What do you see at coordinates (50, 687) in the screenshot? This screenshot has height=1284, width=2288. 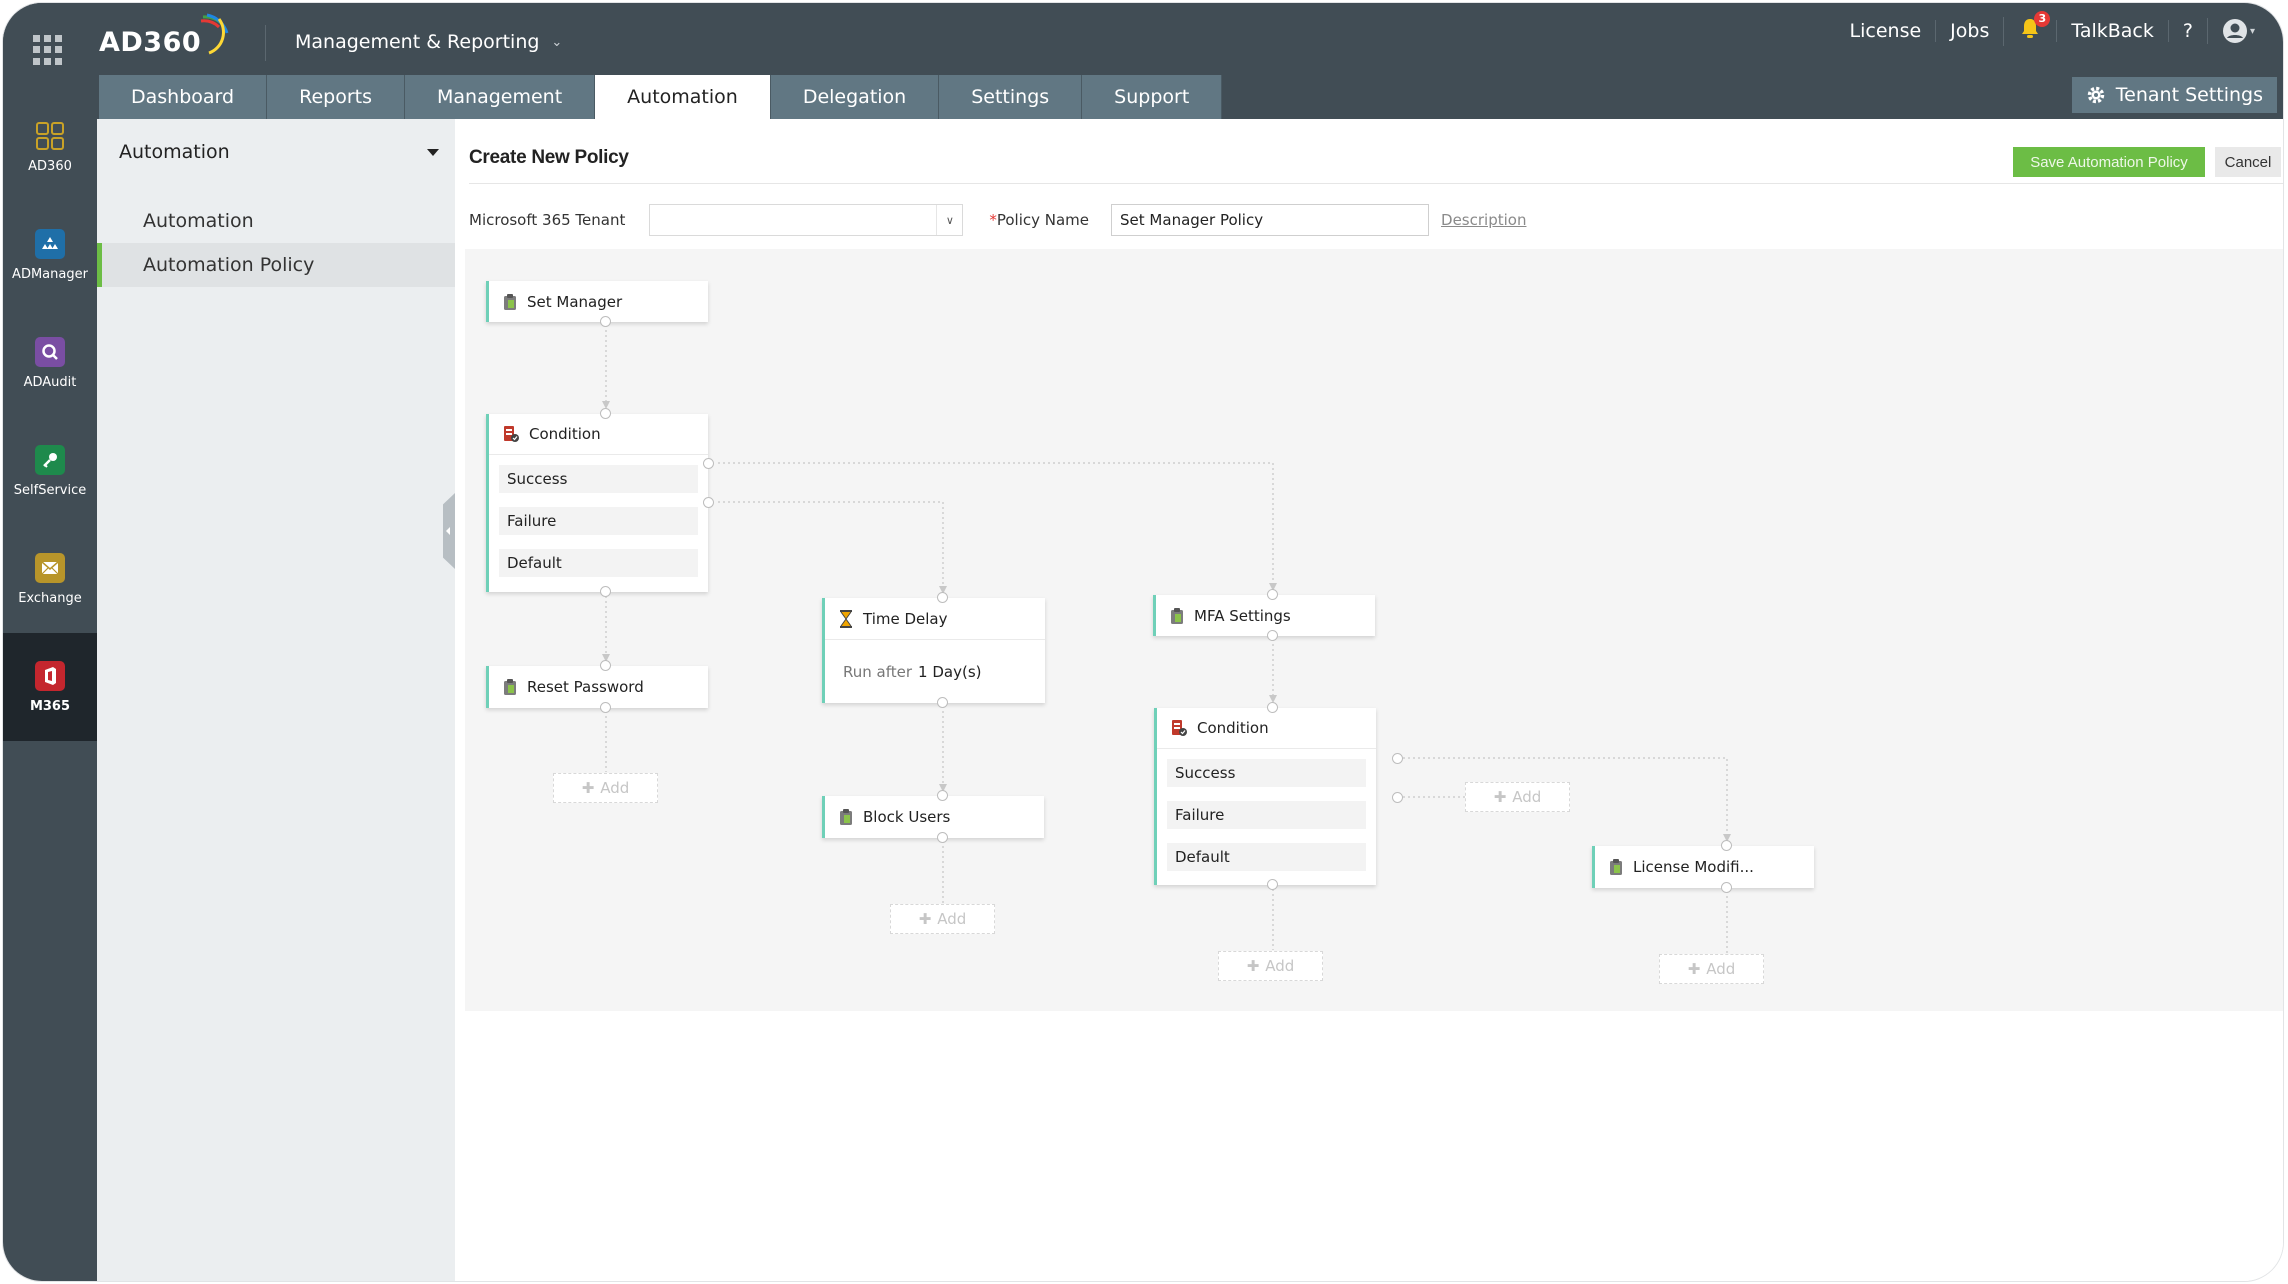 I see `rail-item-m365: M365` at bounding box center [50, 687].